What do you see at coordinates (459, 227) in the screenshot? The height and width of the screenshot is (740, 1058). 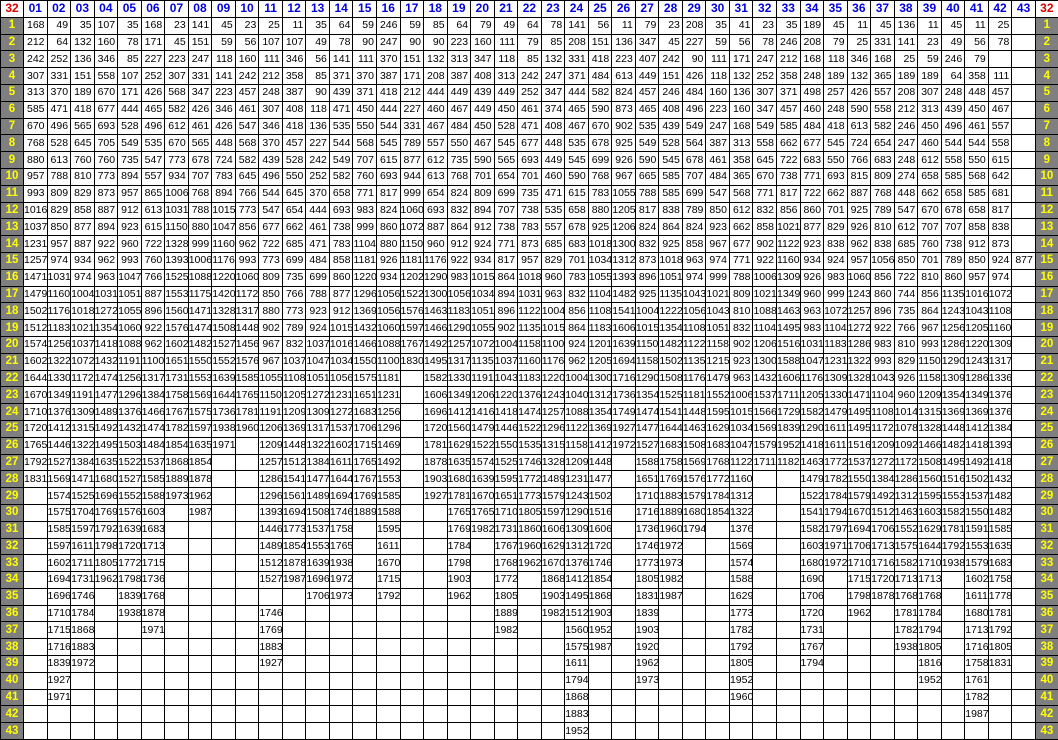 I see `table-cell: 864` at bounding box center [459, 227].